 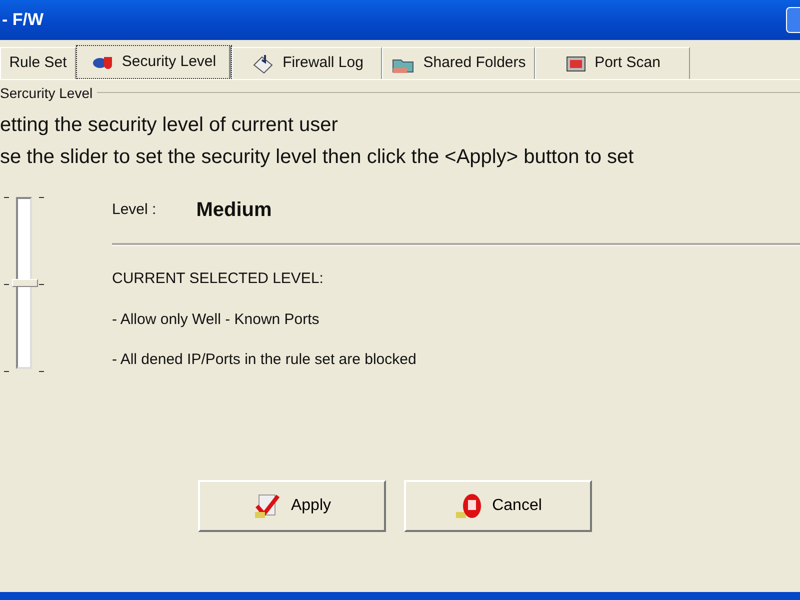 What do you see at coordinates (498, 506) in the screenshot?
I see `button: Cancel` at bounding box center [498, 506].